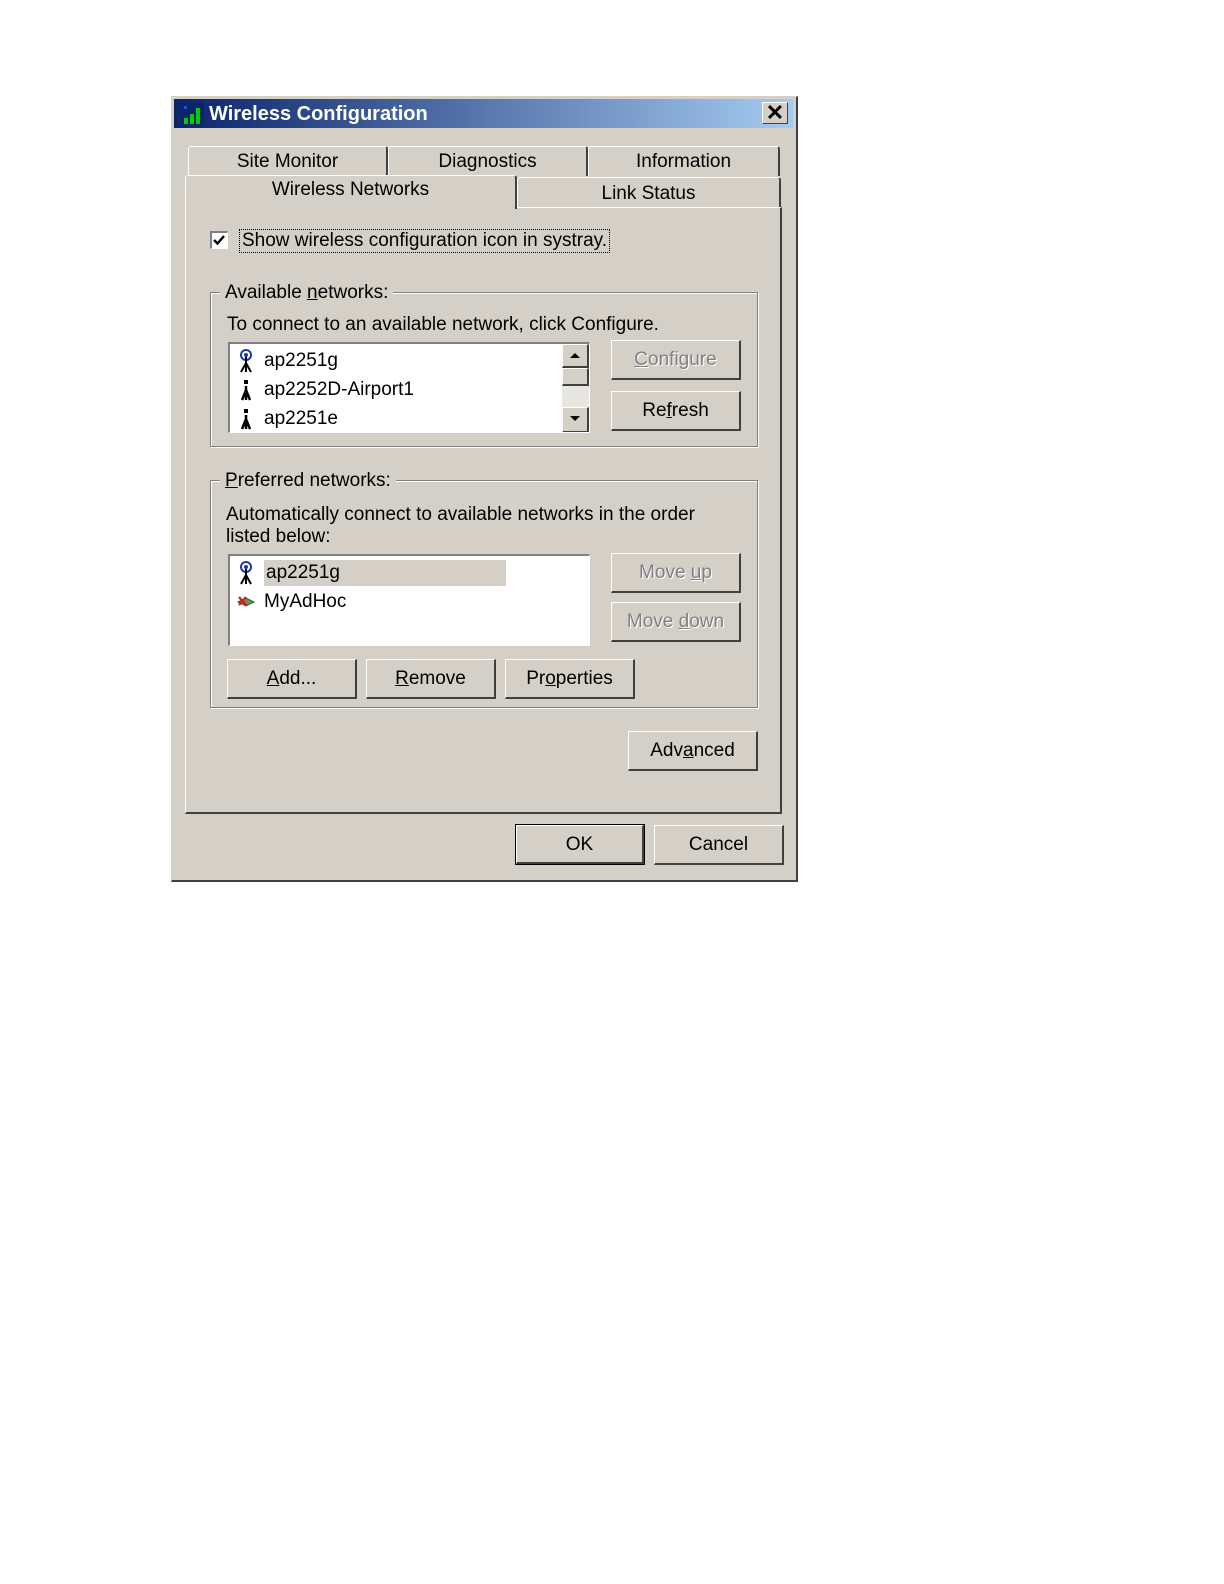  I want to click on checkmark-icon, so click(219, 240).